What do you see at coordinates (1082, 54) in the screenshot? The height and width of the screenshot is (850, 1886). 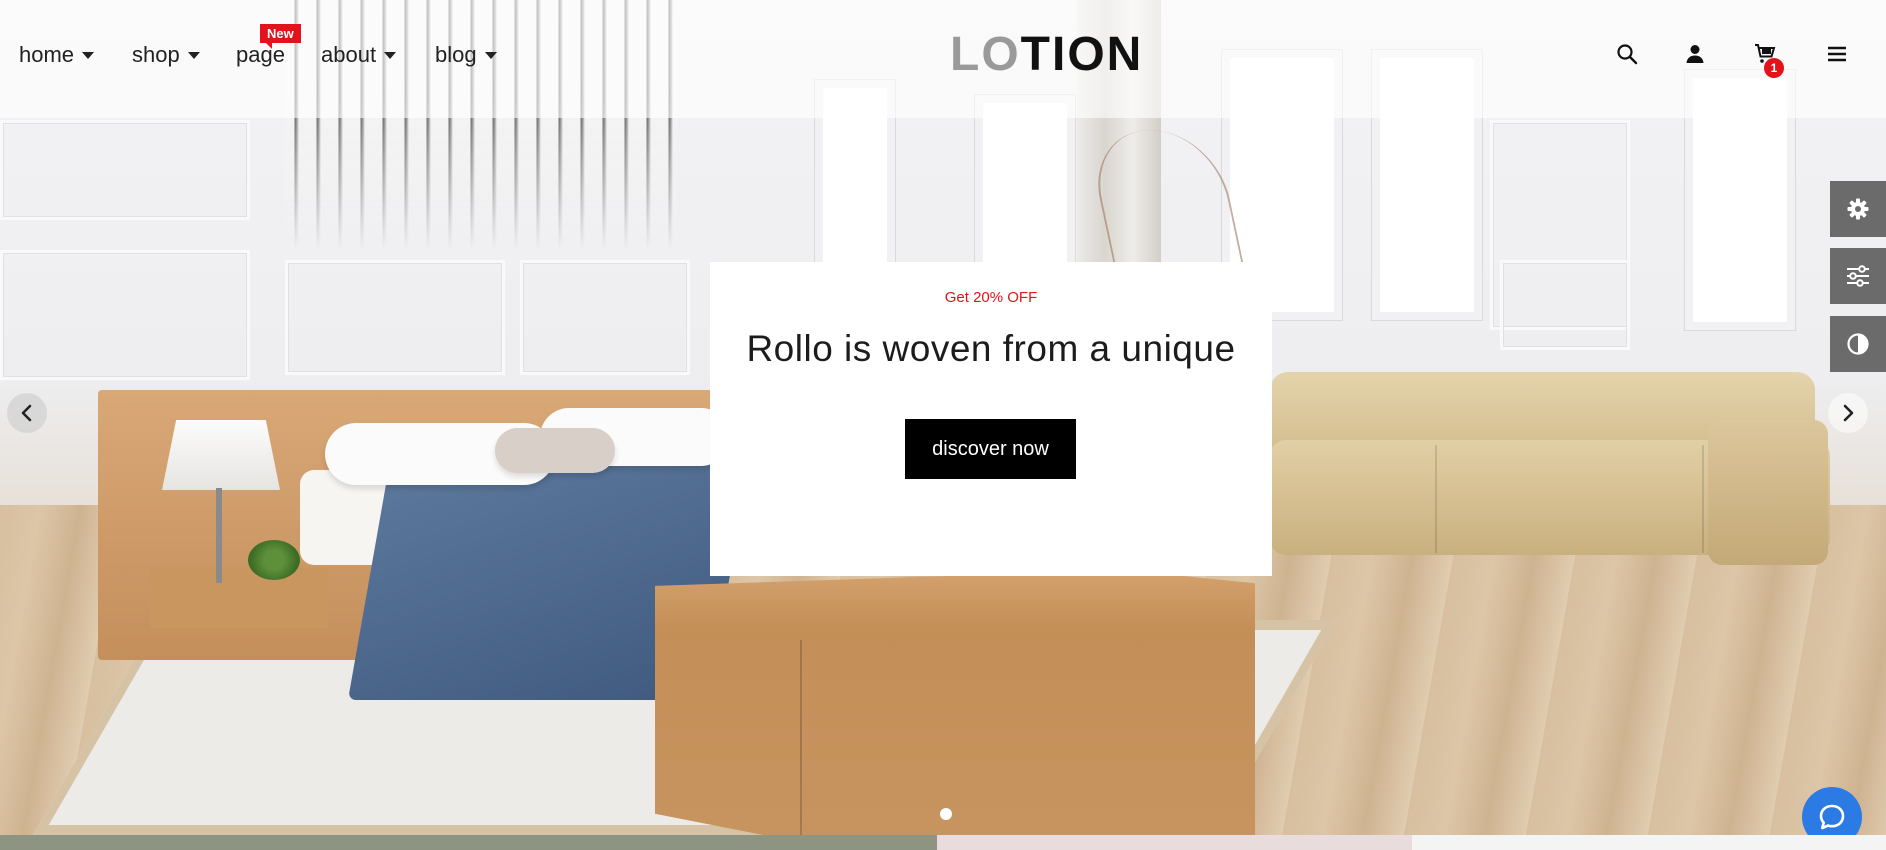 I see `logo-text-part2: TION` at bounding box center [1082, 54].